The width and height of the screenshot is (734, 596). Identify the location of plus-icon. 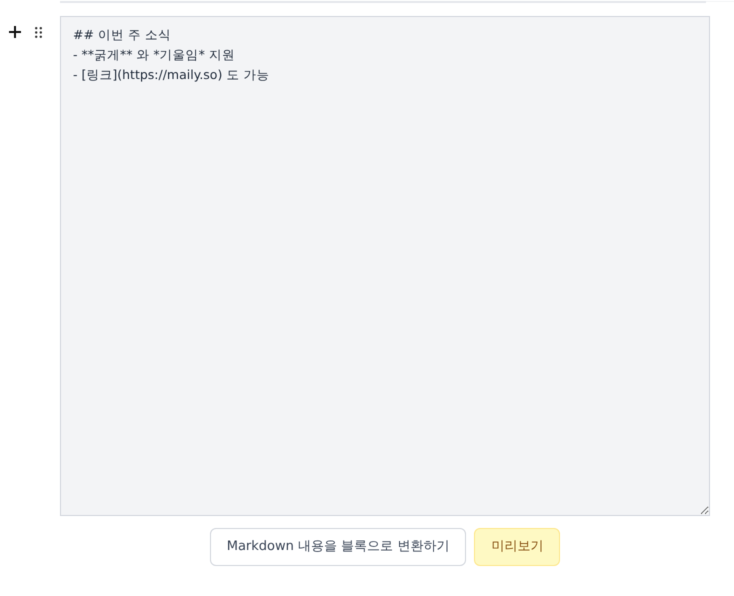
(15, 32).